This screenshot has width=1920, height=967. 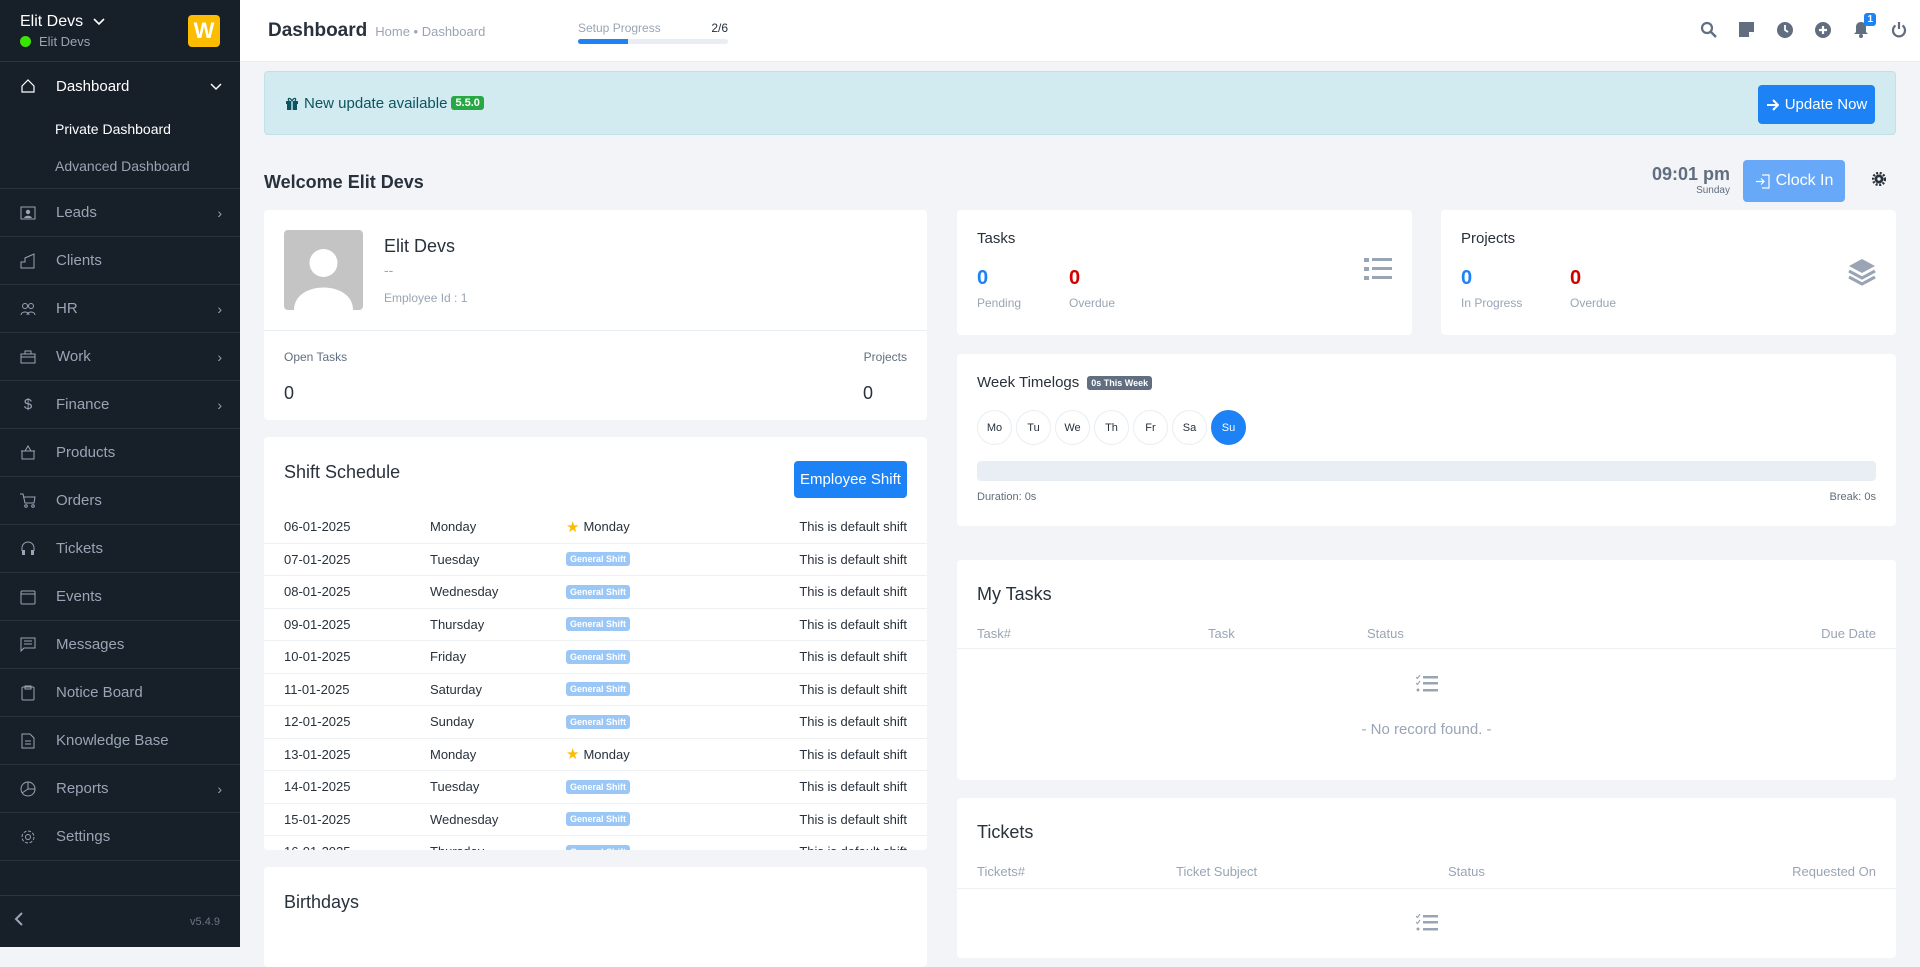 What do you see at coordinates (112, 740) in the screenshot?
I see `sidebar-item-label: Knowledge Base` at bounding box center [112, 740].